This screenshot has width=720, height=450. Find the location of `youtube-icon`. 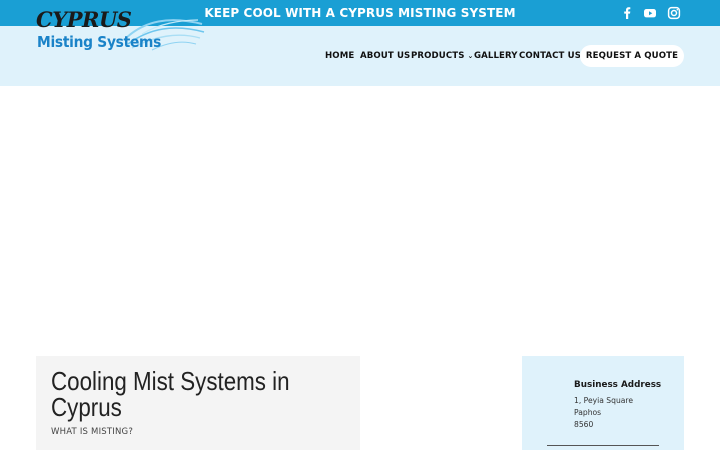

youtube-icon is located at coordinates (650, 13).